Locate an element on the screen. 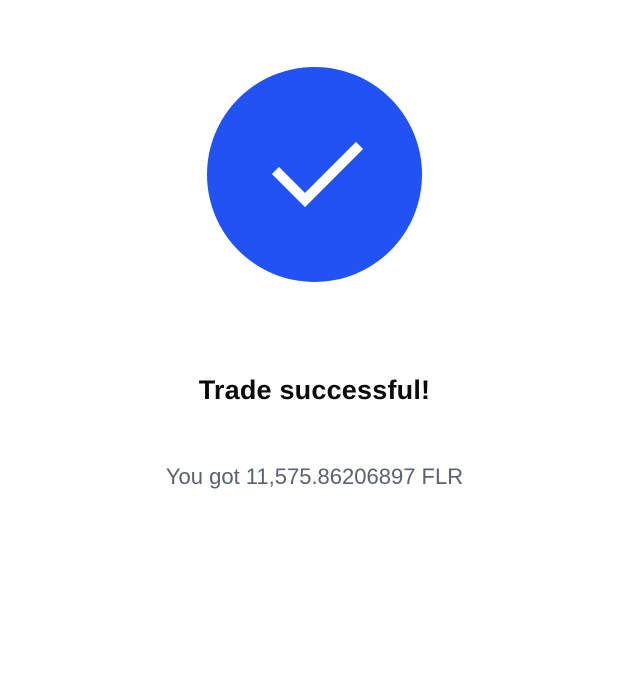 This screenshot has height=680, width=629. trade-amount-message: You got 11,575.86206897 FLR is located at coordinates (314, 476).